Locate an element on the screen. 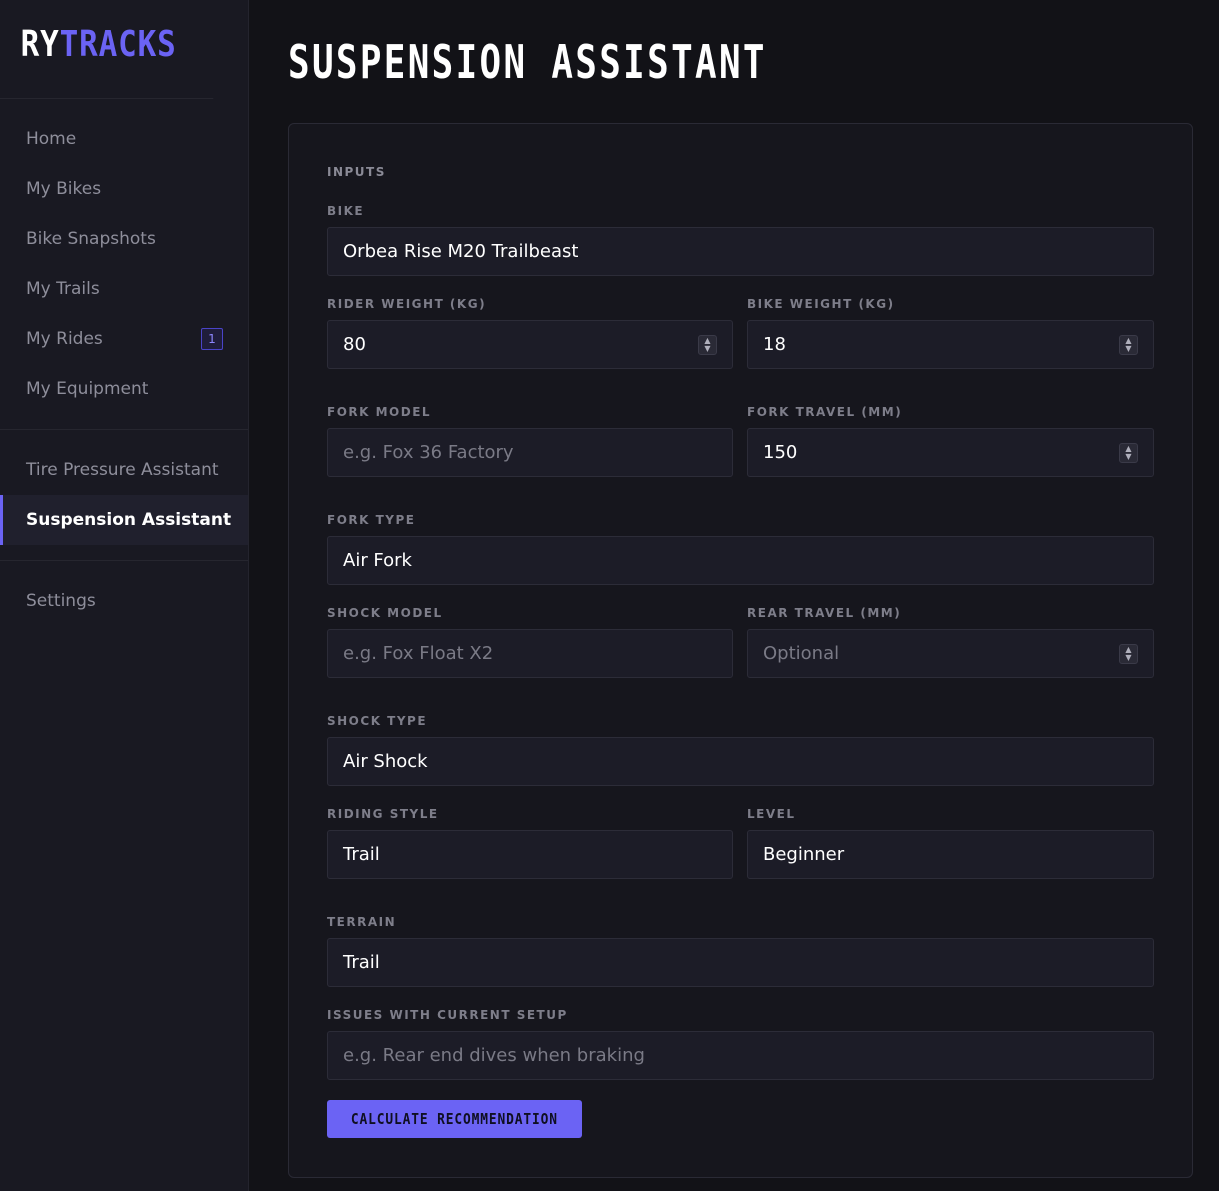 This screenshot has height=1191, width=1219. fork-model-input: e.g. Fox 36 Factory is located at coordinates (530, 452).